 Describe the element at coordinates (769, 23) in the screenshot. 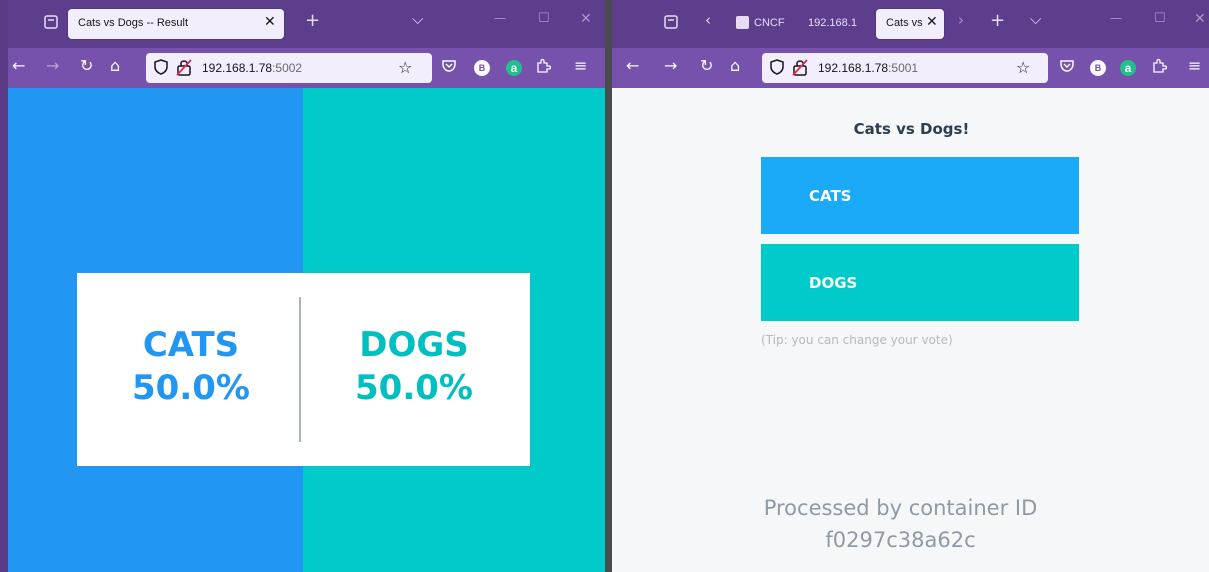

I see `tab-label: CNCF` at that location.